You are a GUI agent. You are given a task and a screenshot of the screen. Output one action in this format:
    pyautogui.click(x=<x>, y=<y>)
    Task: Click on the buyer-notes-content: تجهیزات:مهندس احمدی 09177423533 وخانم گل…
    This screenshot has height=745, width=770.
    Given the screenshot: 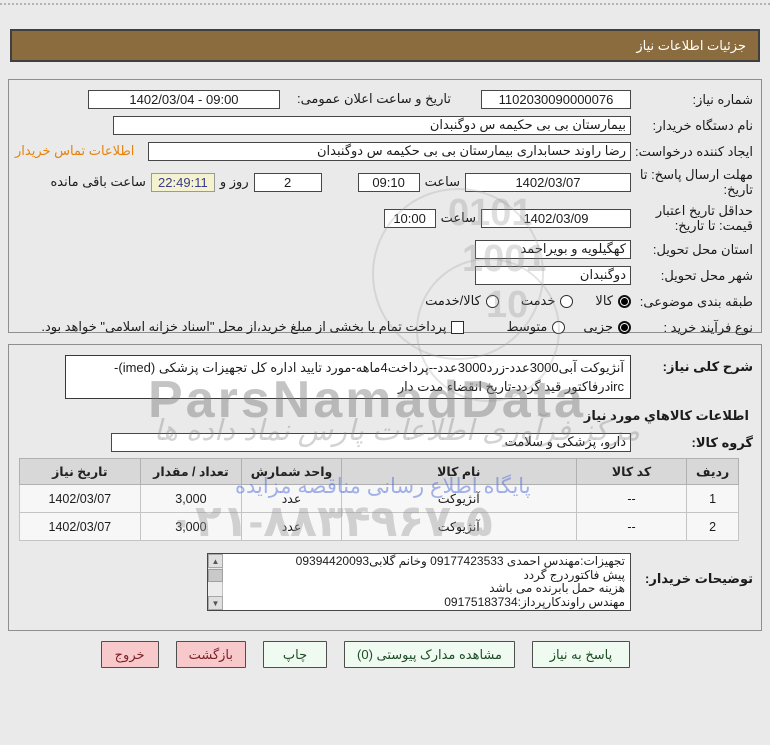 What is the action you would take?
    pyautogui.click(x=419, y=581)
    